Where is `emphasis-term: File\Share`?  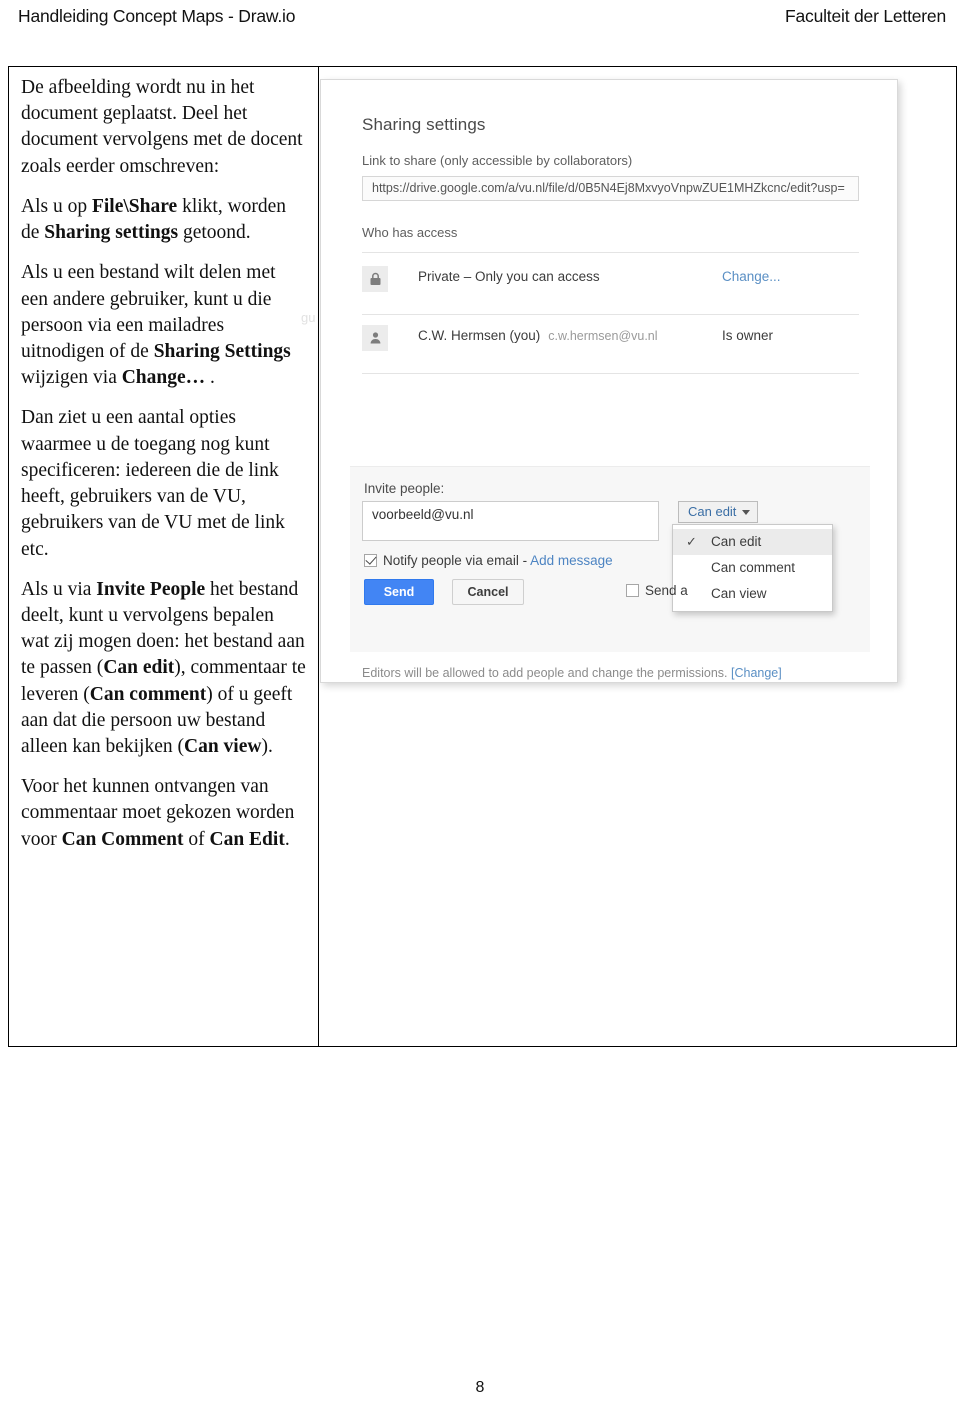 emphasis-term: File\Share is located at coordinates (134, 206).